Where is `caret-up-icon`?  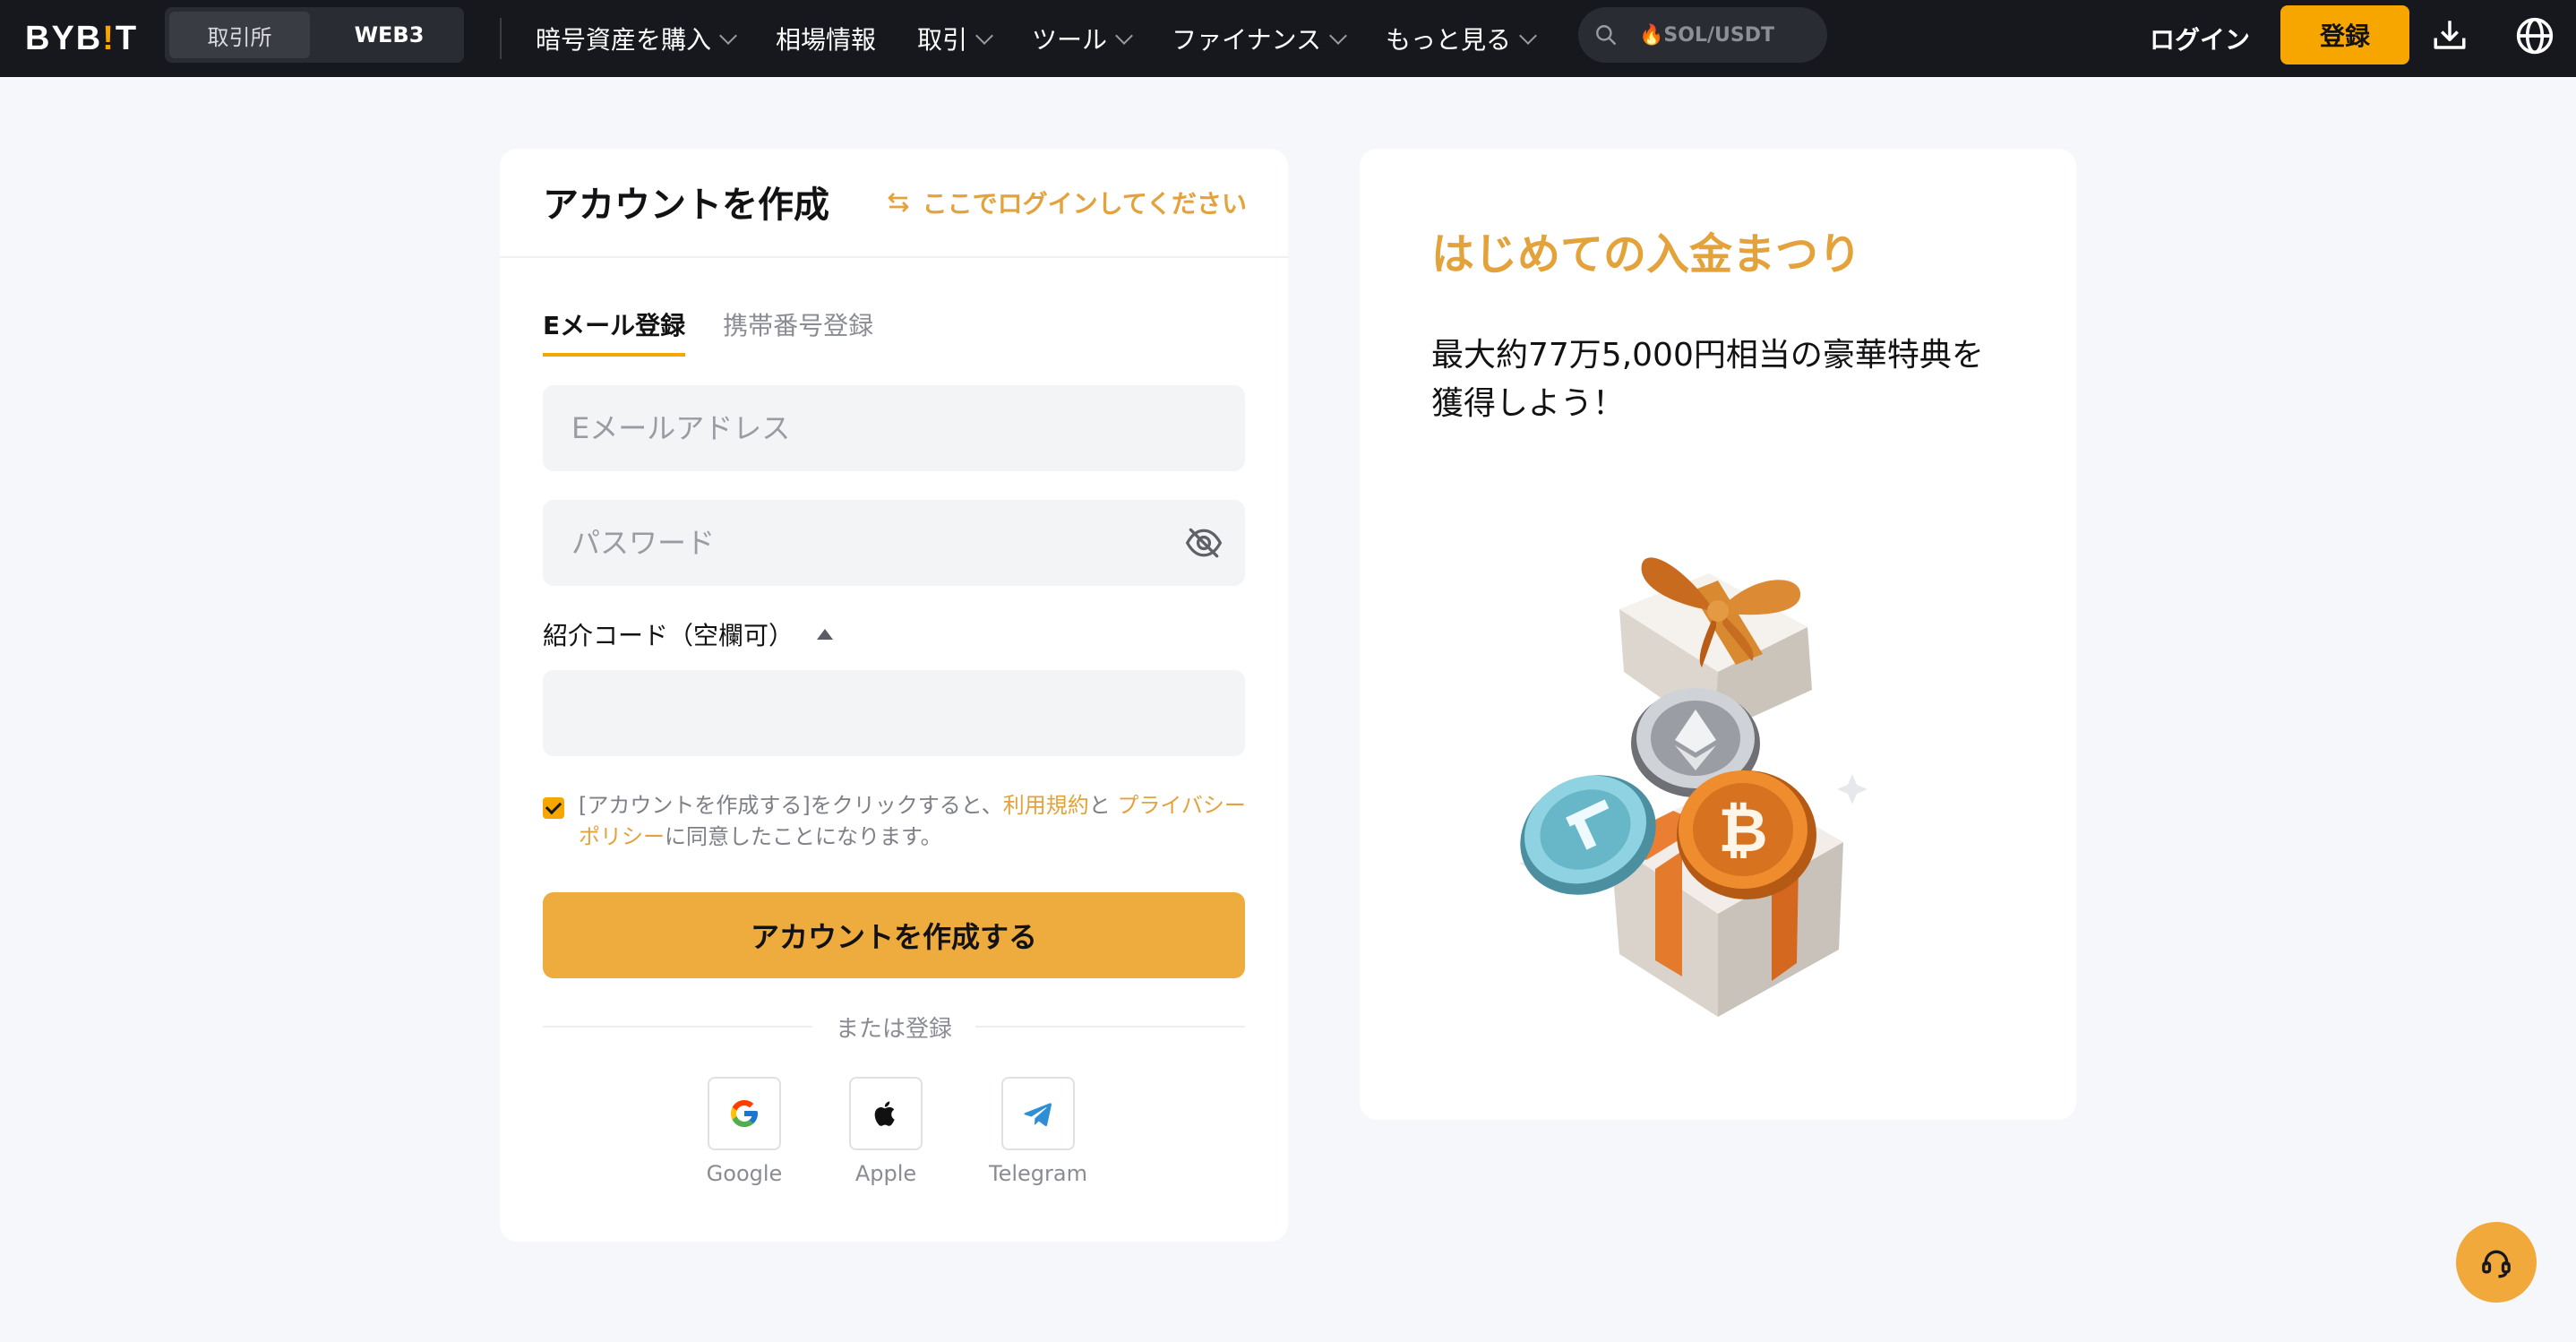
caret-up-icon is located at coordinates (825, 634).